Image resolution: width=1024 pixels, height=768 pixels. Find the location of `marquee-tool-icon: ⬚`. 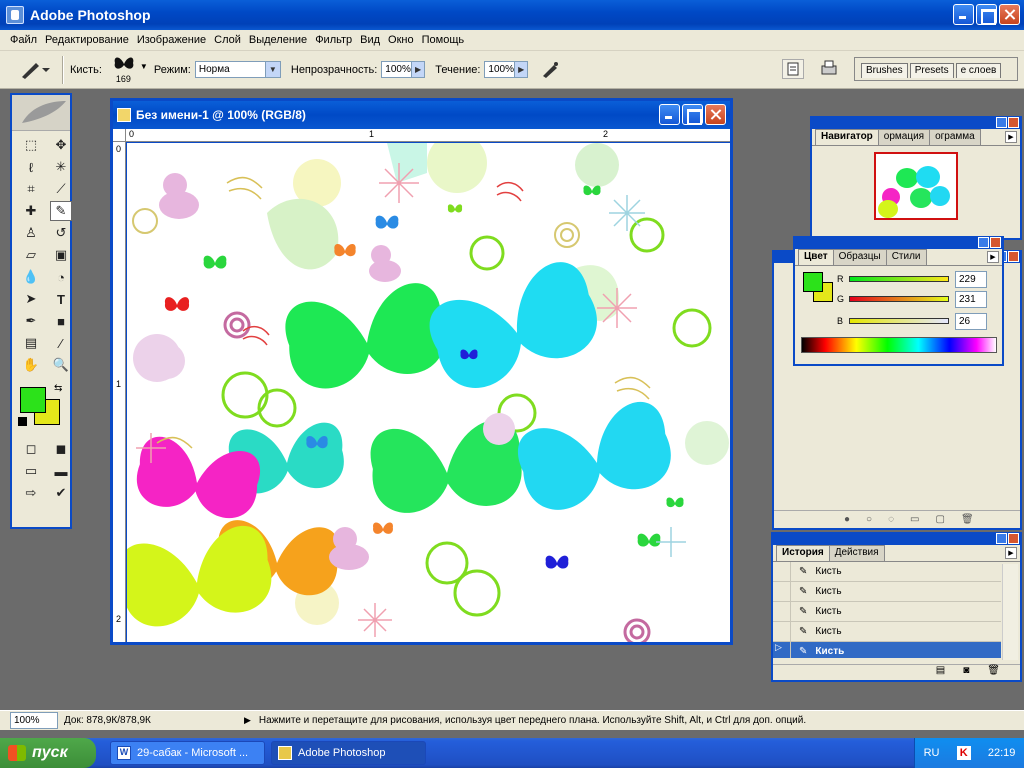

marquee-tool-icon: ⬚ is located at coordinates (31, 145).